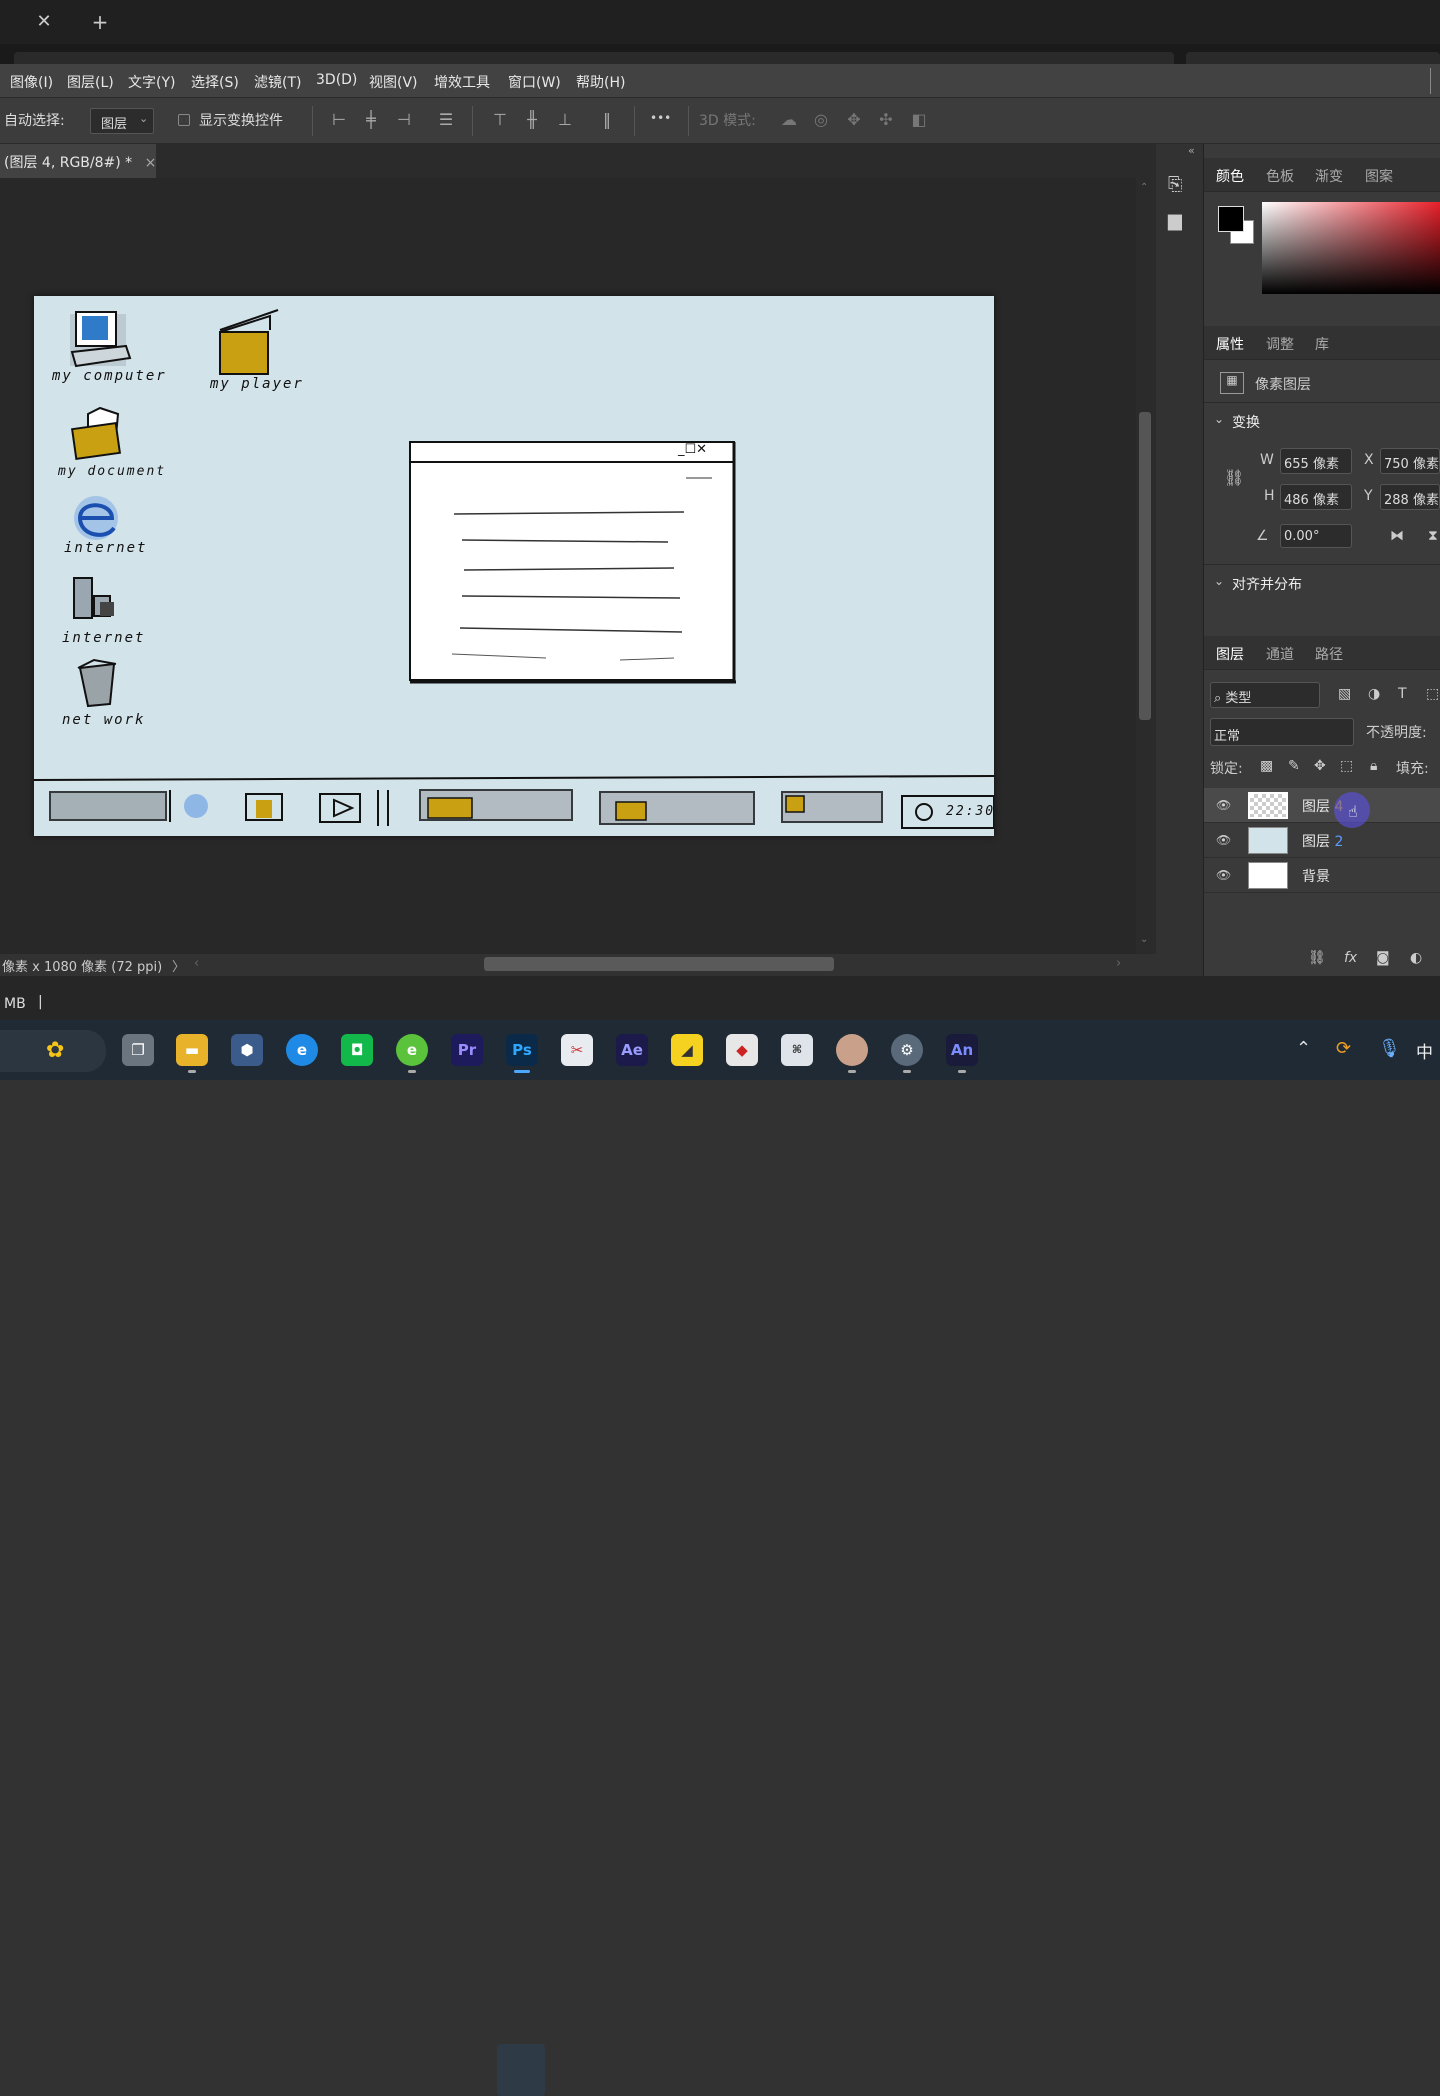  I want to click on lock-all-icon: 🔒︎, so click(1373, 766).